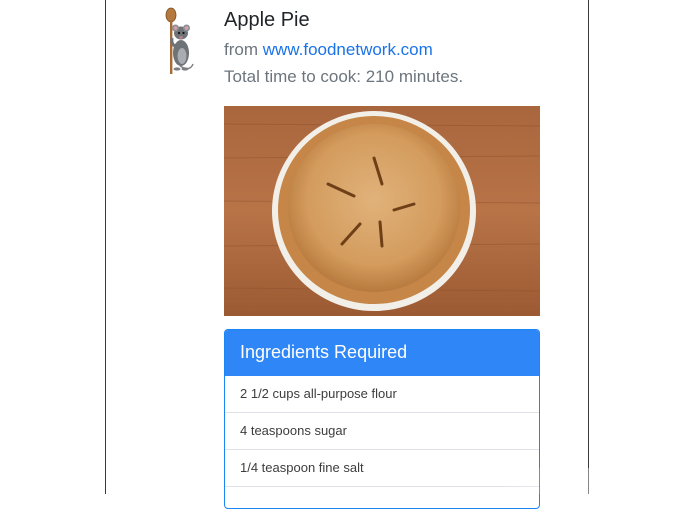  Describe the element at coordinates (344, 76) in the screenshot. I see `cook-time: Total time to cook: 210 minutes.` at that location.